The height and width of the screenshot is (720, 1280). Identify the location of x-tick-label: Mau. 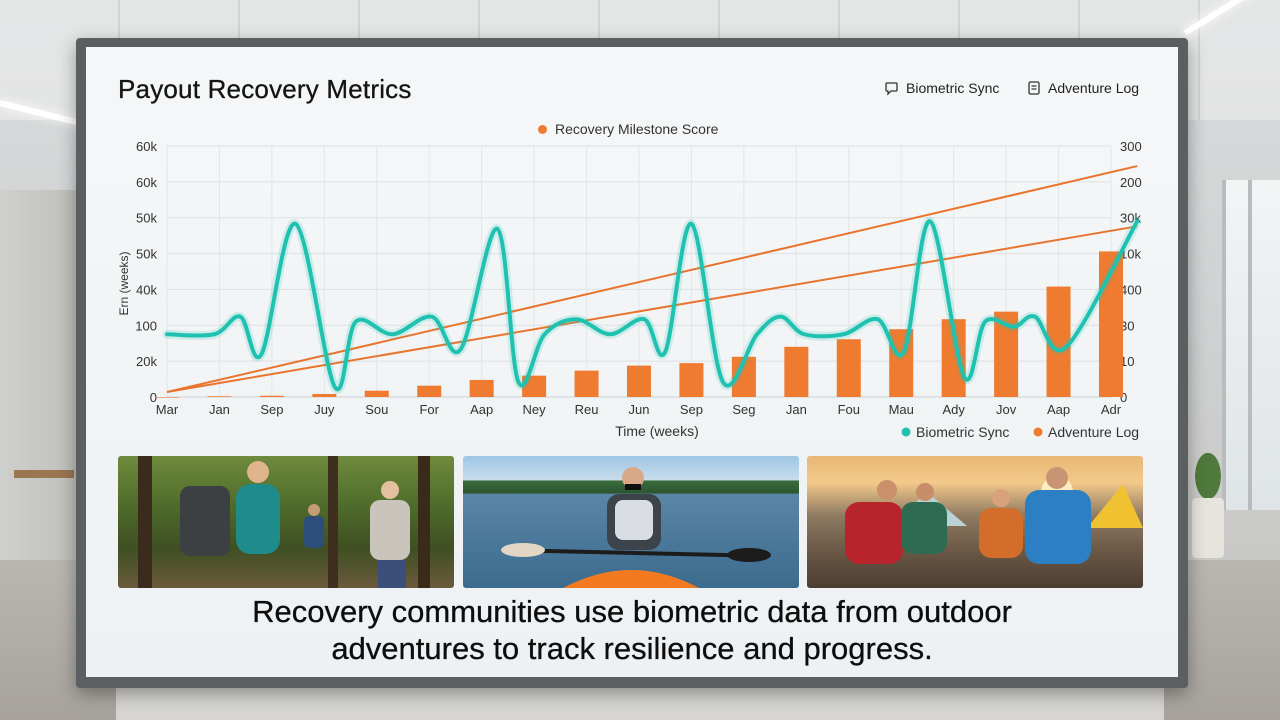
(901, 409).